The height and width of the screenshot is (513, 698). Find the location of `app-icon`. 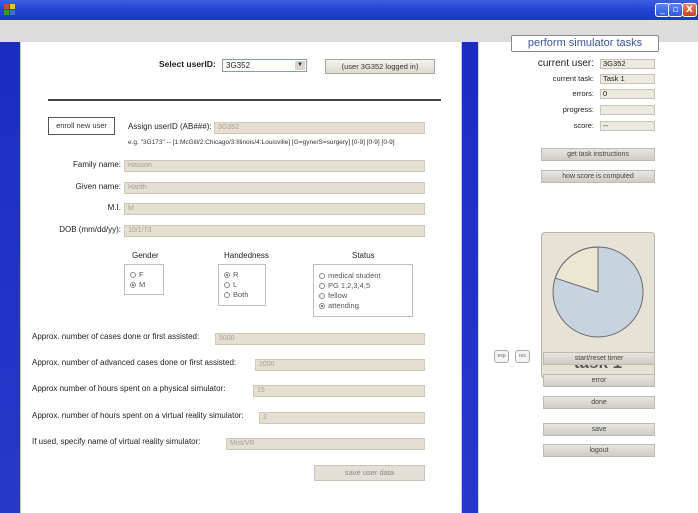

app-icon is located at coordinates (9, 9).